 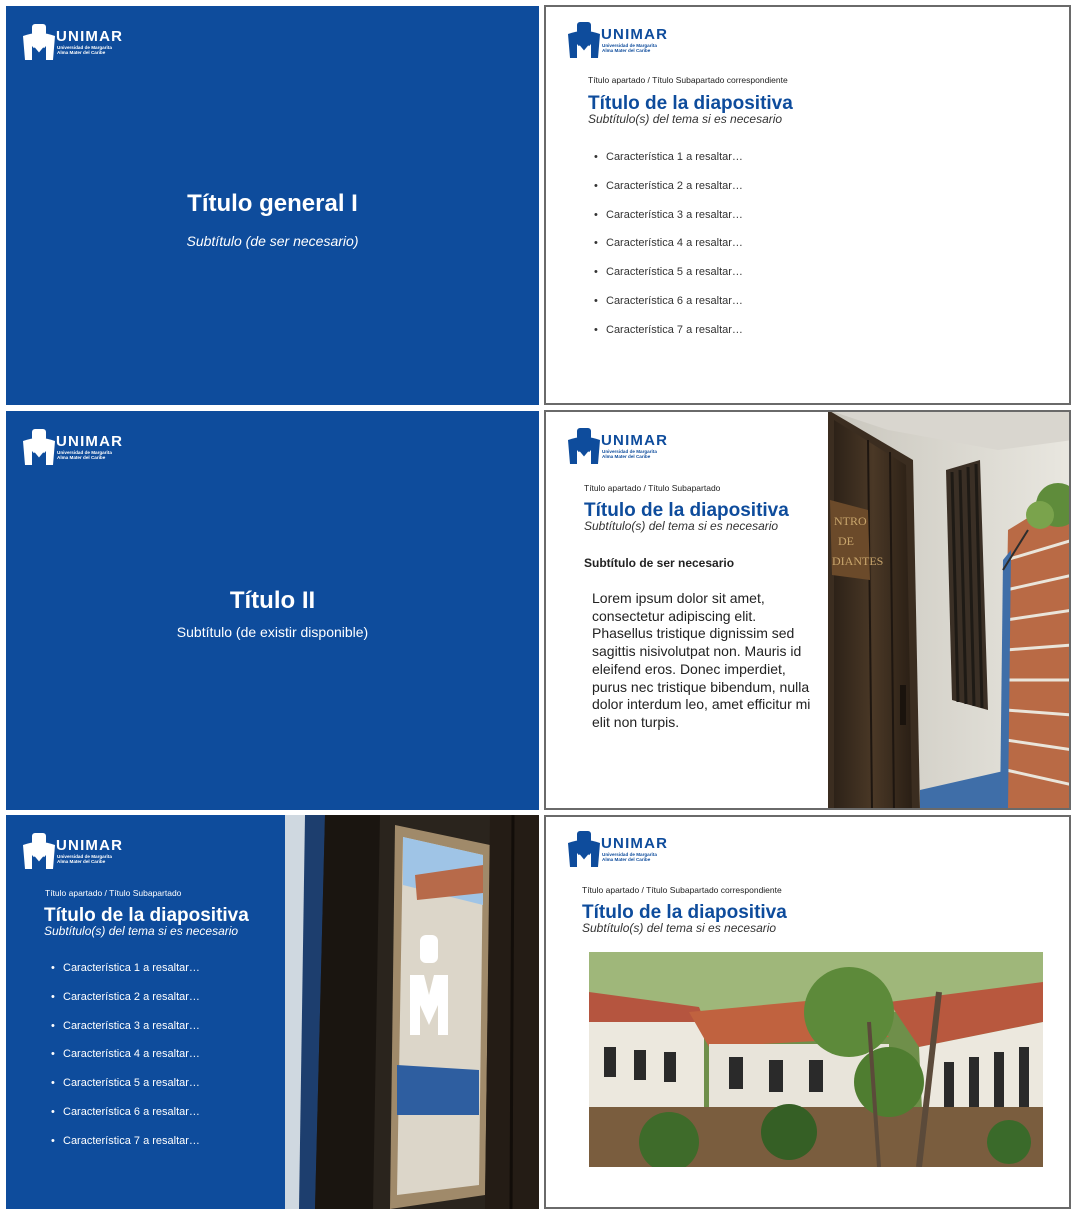 I want to click on slide-main-title: Título general I, so click(x=272, y=203).